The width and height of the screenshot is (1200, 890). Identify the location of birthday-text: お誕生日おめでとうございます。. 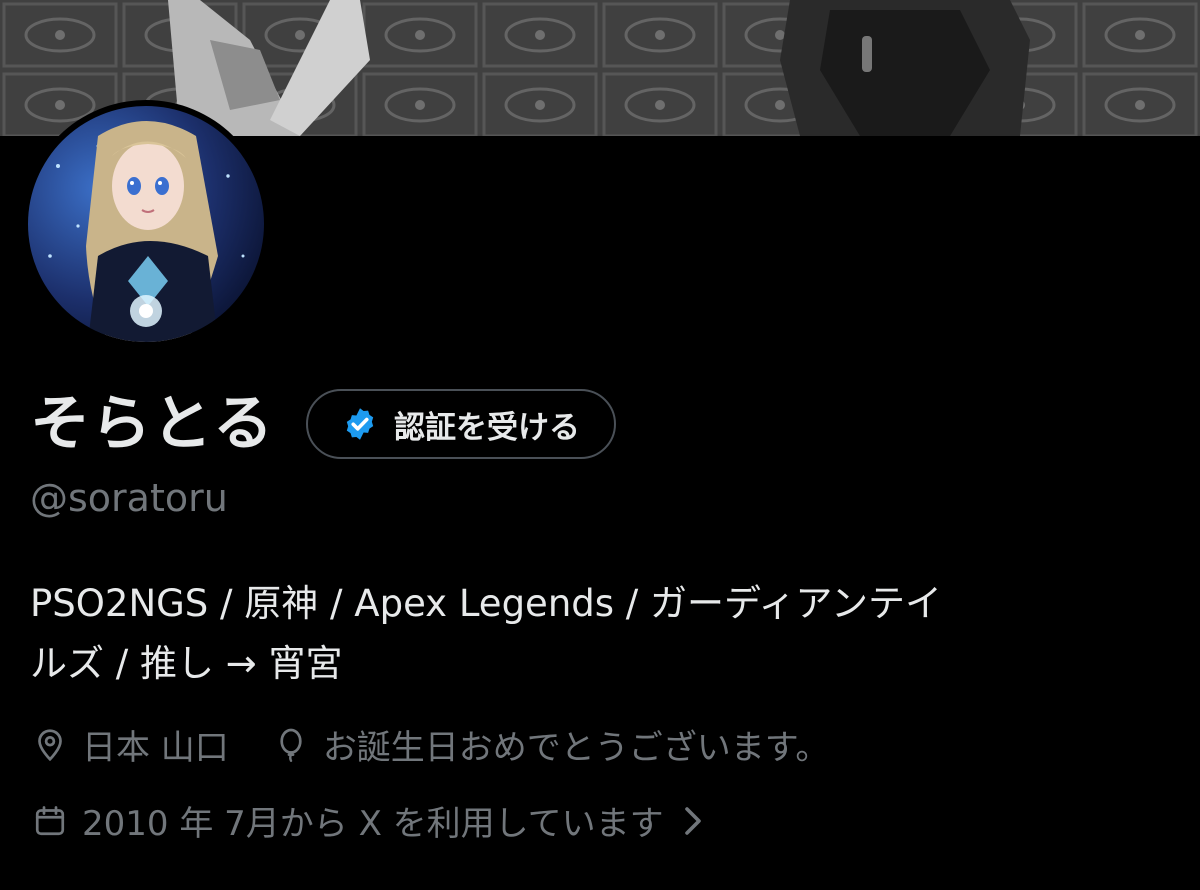
(576, 748).